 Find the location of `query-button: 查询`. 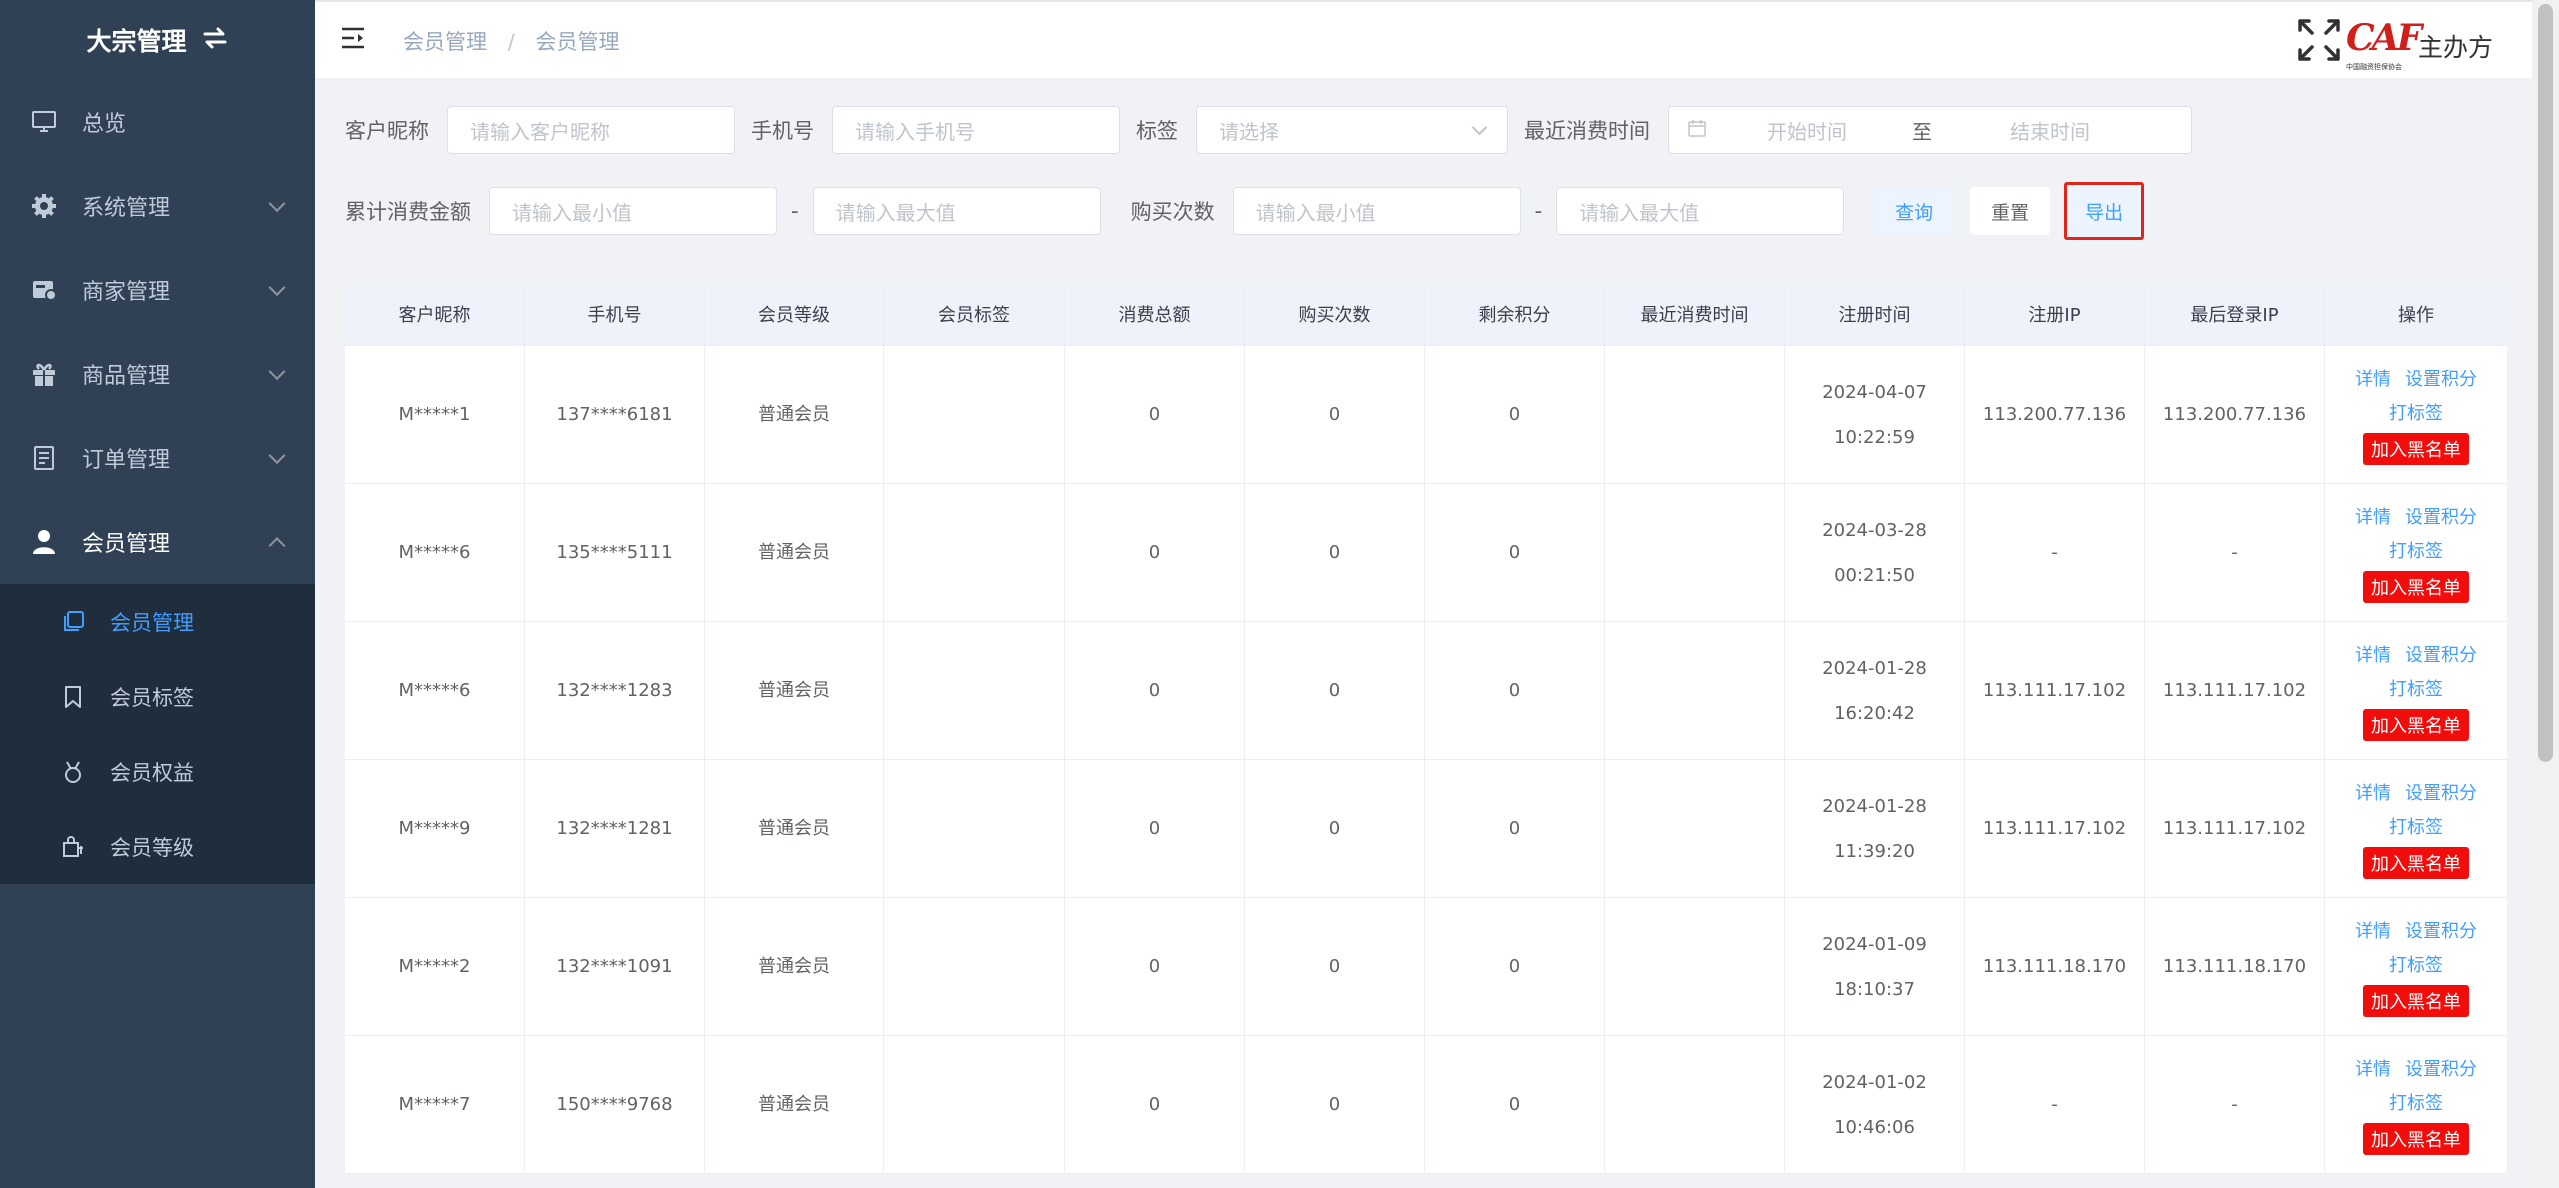

query-button: 查询 is located at coordinates (1914, 211).